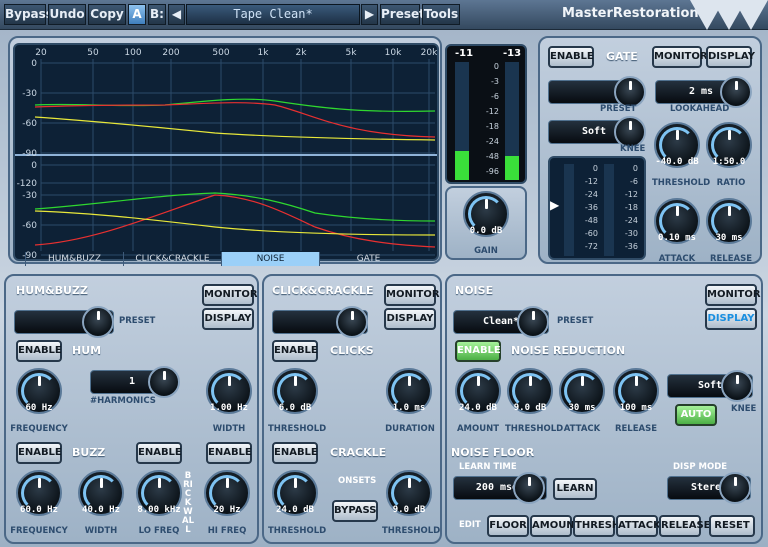 Image resolution: width=768 pixels, height=547 pixels. I want to click on clicks-duration-knob: 1.0 ms, so click(409, 391).